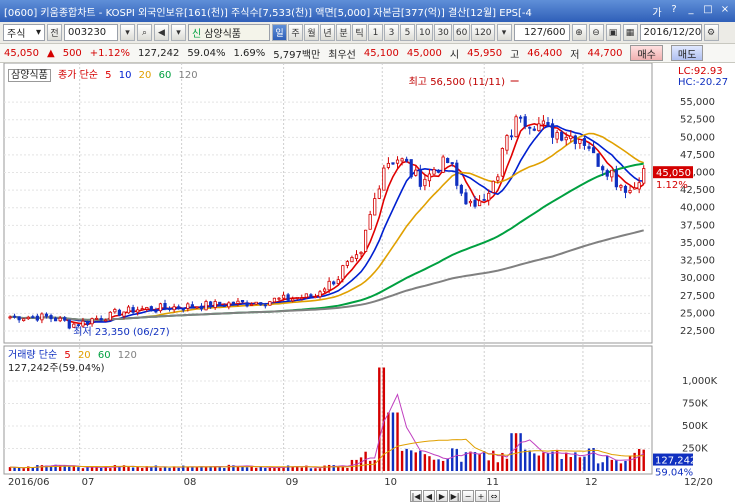 The width and height of the screenshot is (735, 503). I want to click on search-icon: ⌕, so click(144, 32).